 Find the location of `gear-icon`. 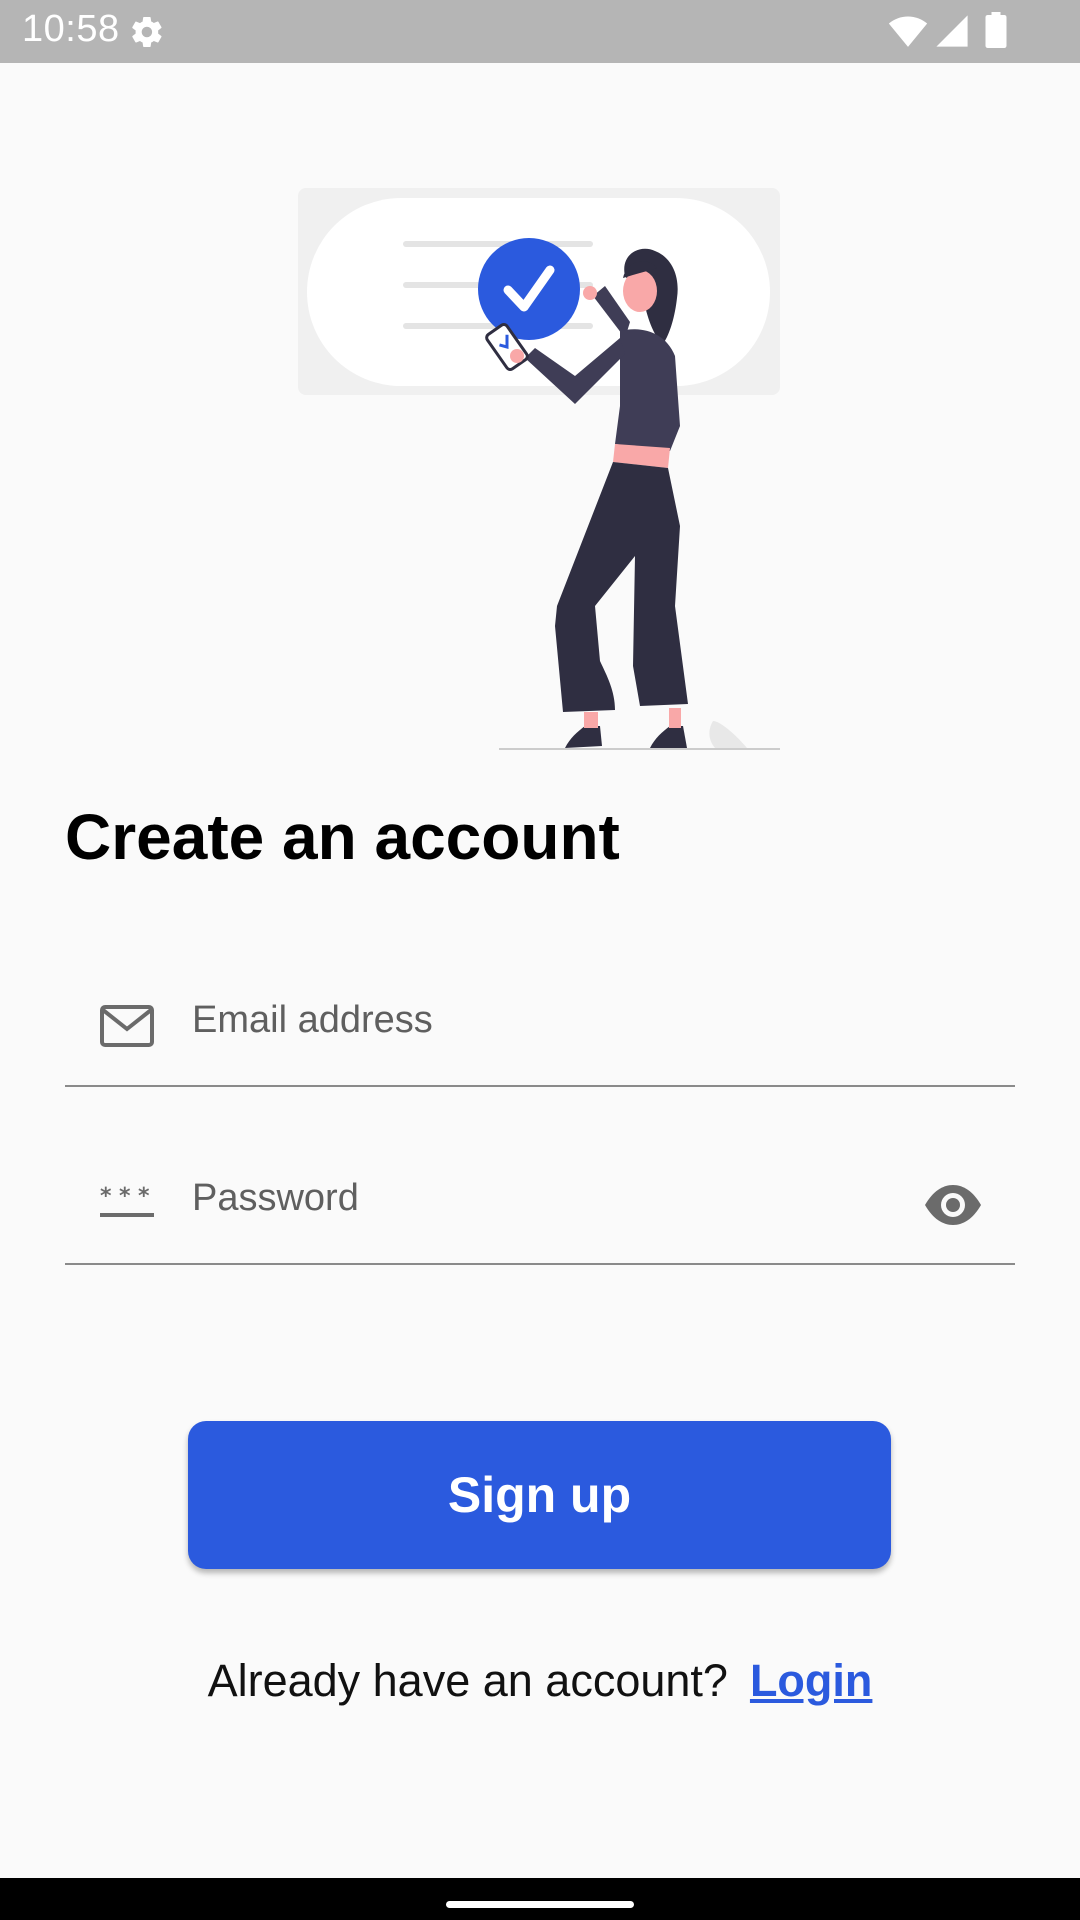

gear-icon is located at coordinates (147, 32).